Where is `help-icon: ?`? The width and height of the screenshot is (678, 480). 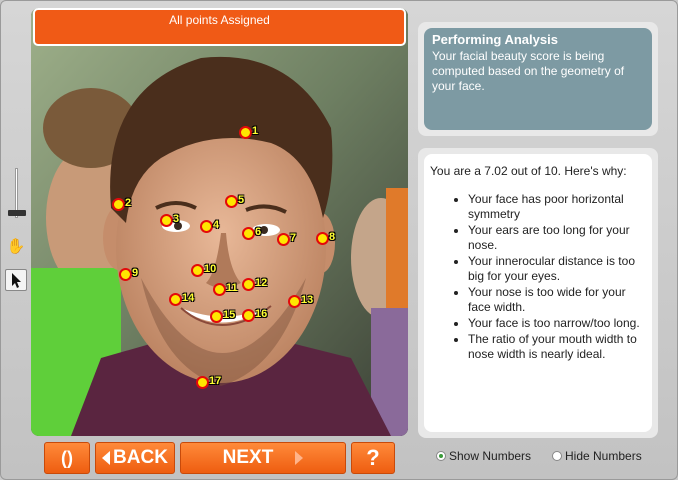
help-icon: ? is located at coordinates (373, 457).